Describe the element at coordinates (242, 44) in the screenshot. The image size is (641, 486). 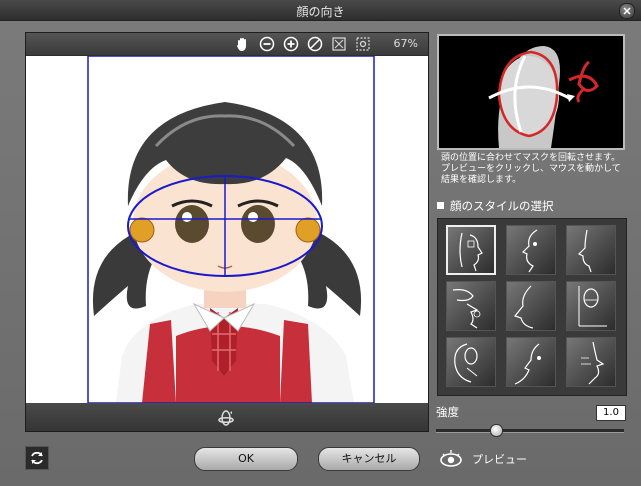
I see `hand-tool-icon` at that location.